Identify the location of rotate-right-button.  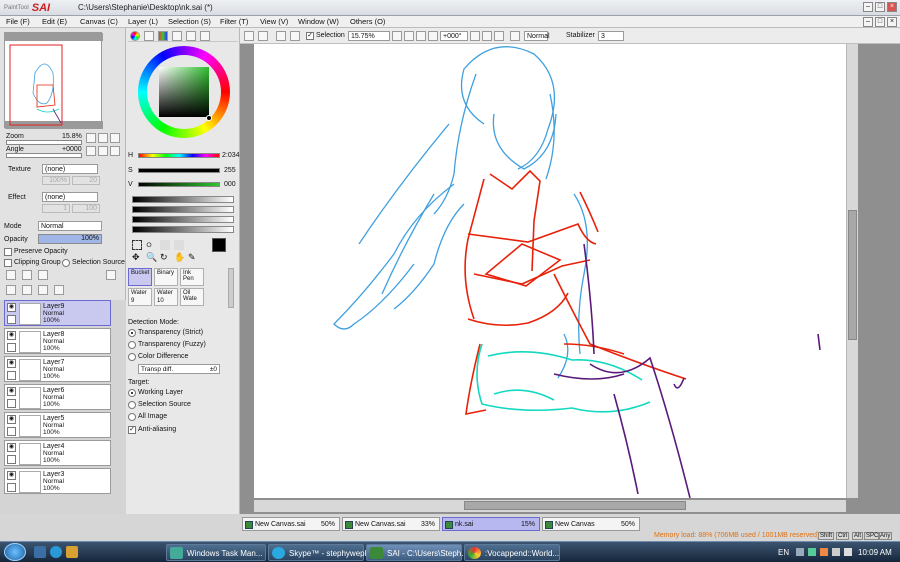
(103, 151).